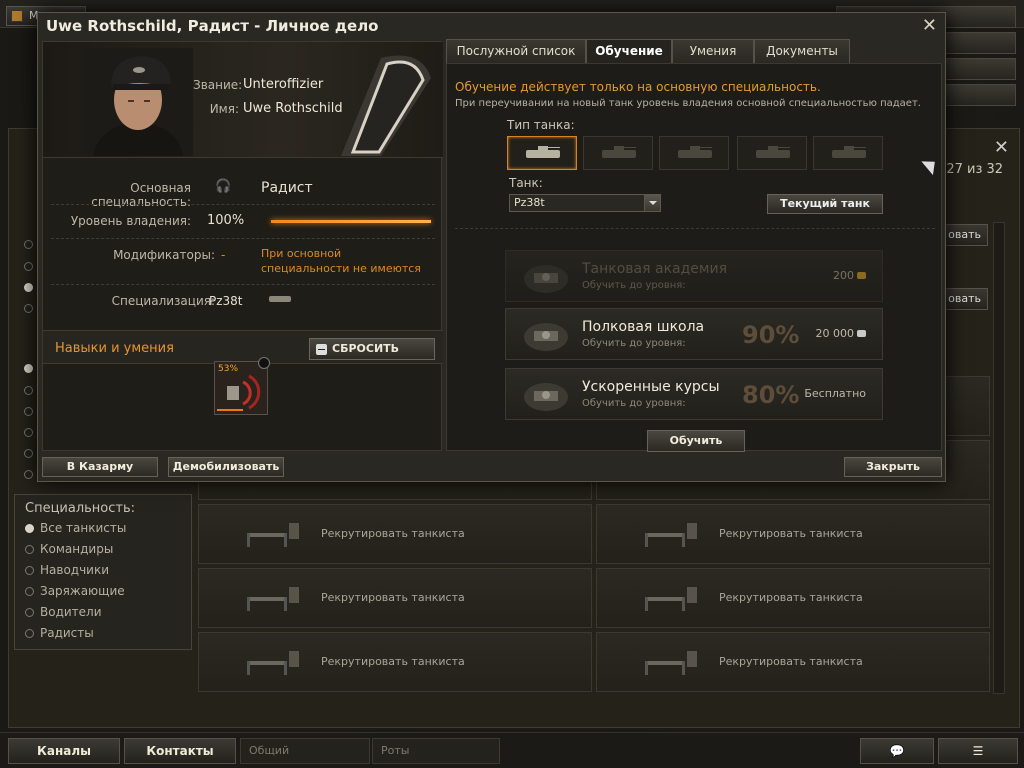 This screenshot has height=768, width=1024. I want to click on spg-icon, so click(849, 152).